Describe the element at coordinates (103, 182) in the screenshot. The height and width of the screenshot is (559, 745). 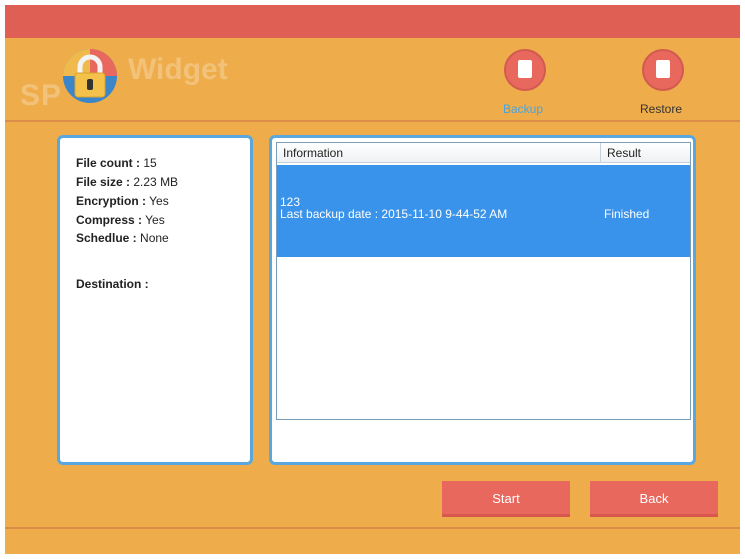
I see `file-size-label: File size :` at that location.